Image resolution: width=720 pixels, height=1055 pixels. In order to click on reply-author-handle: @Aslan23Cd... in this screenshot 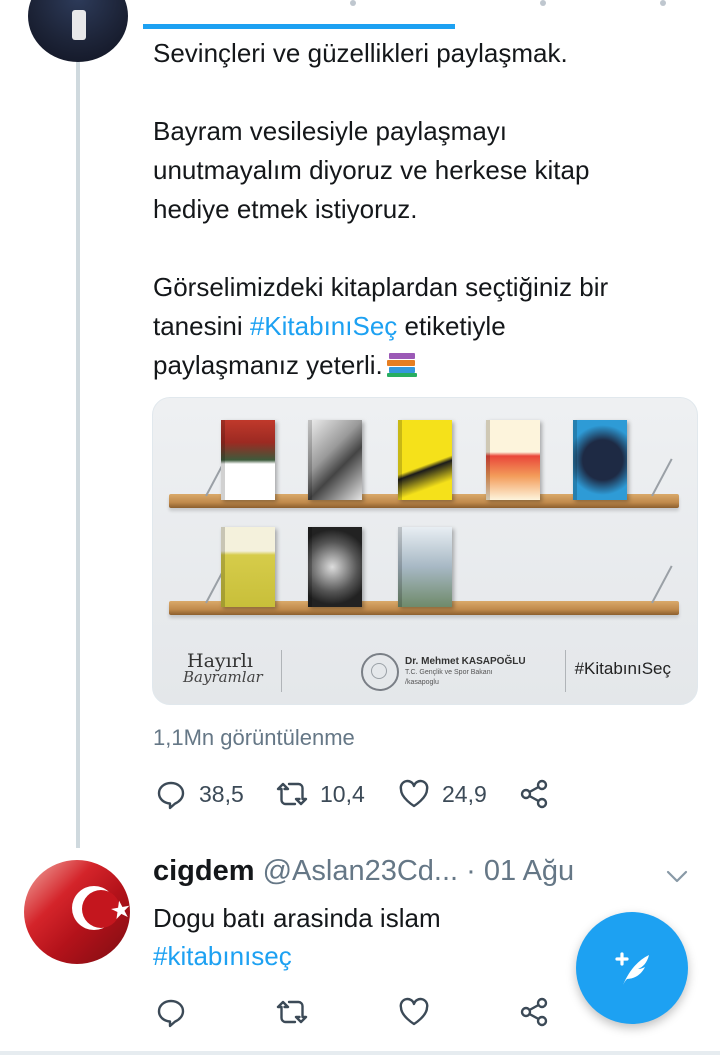, I will do `click(360, 871)`.